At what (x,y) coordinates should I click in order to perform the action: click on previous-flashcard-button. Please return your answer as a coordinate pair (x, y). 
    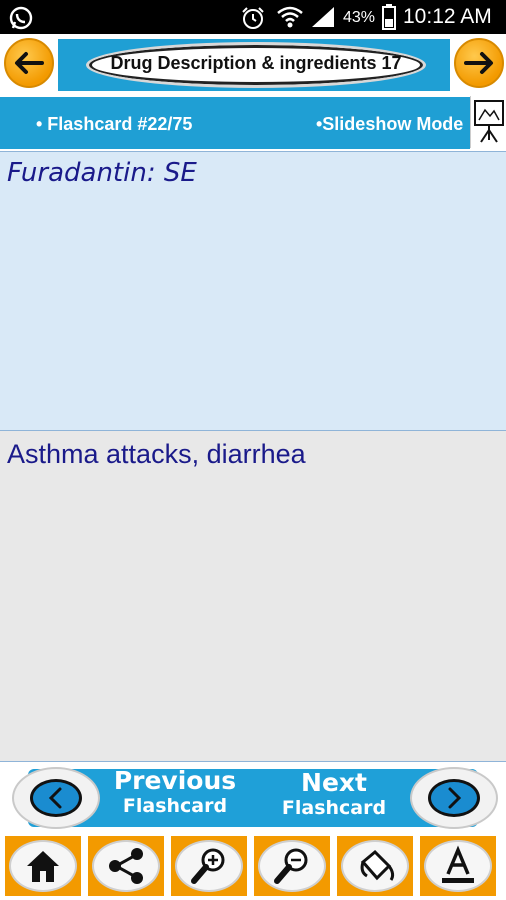
    Looking at the image, I should click on (56, 798).